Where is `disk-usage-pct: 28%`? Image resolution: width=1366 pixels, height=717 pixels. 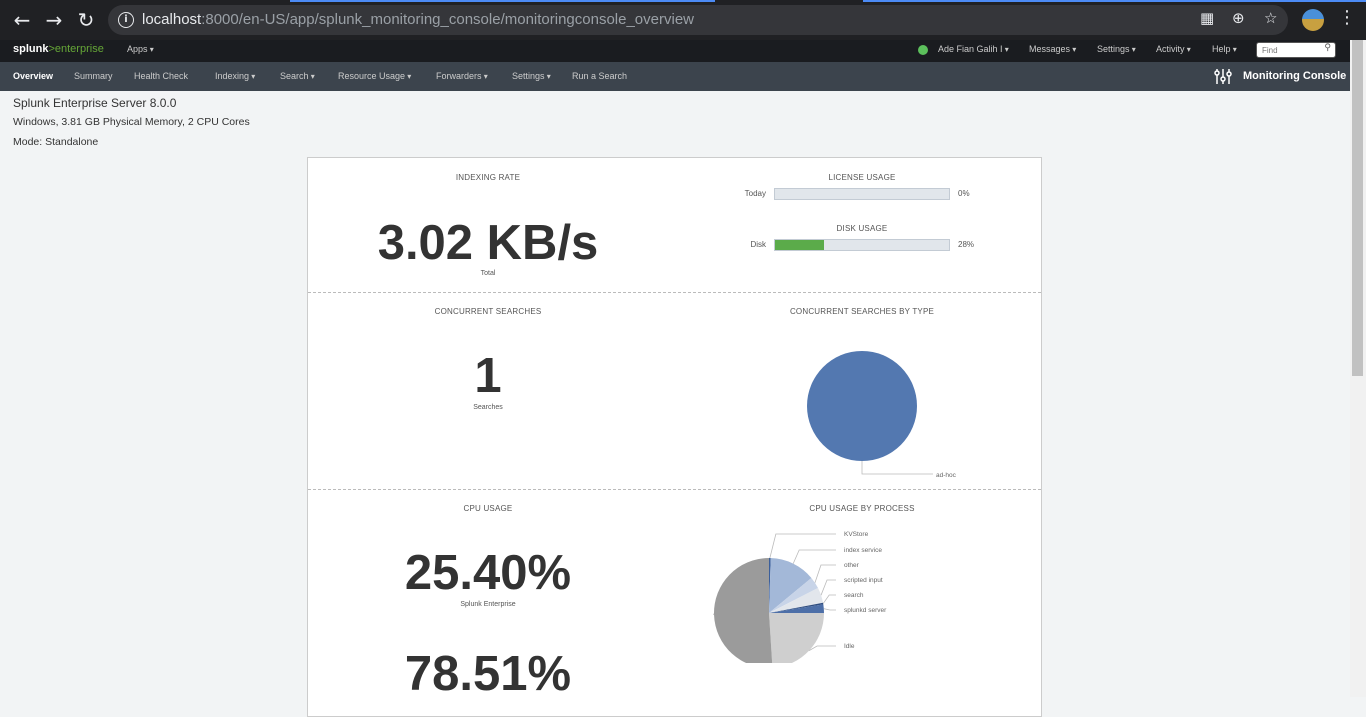 disk-usage-pct: 28% is located at coordinates (966, 244).